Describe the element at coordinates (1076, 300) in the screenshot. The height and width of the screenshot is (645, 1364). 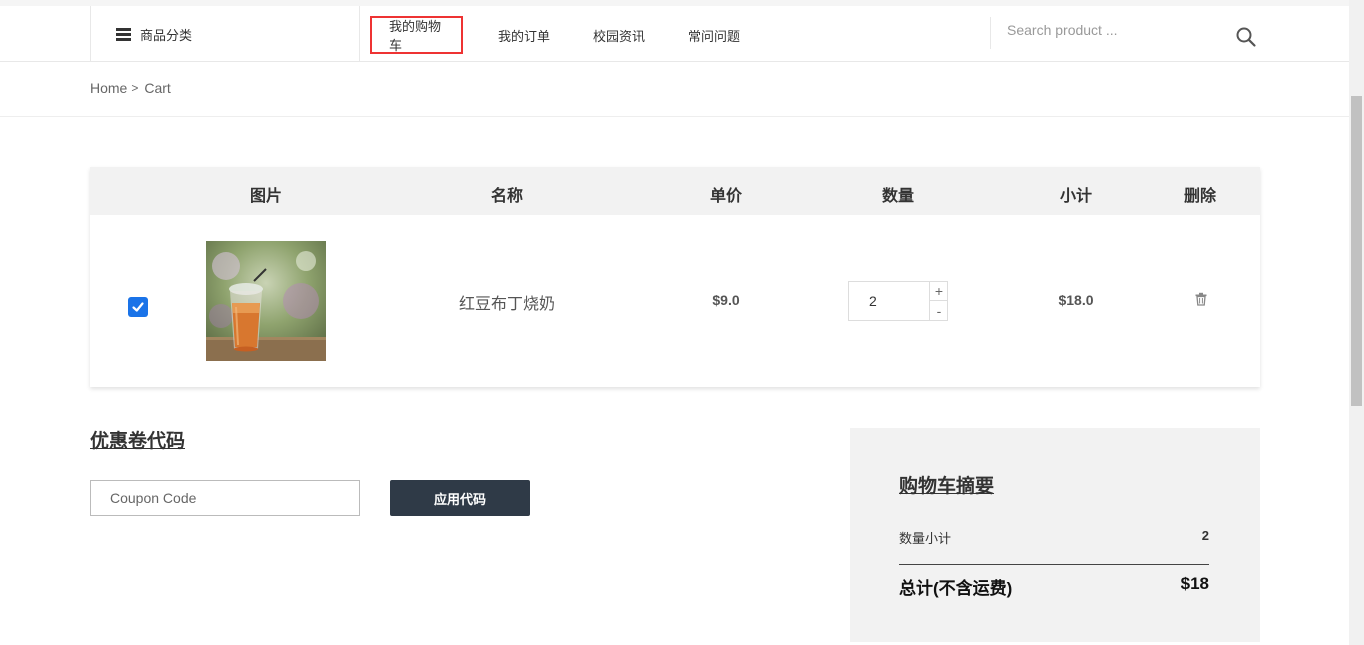
I see `item-subtotal: $18.0` at that location.